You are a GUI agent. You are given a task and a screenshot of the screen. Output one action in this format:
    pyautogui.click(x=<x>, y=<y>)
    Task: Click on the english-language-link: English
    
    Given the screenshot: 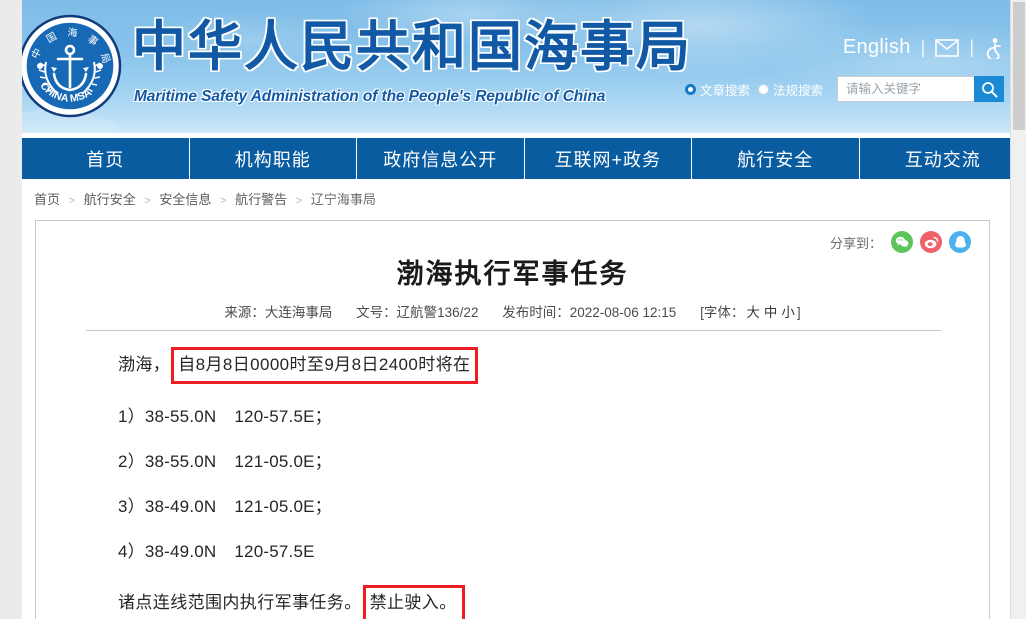 What is the action you would take?
    pyautogui.click(x=877, y=47)
    